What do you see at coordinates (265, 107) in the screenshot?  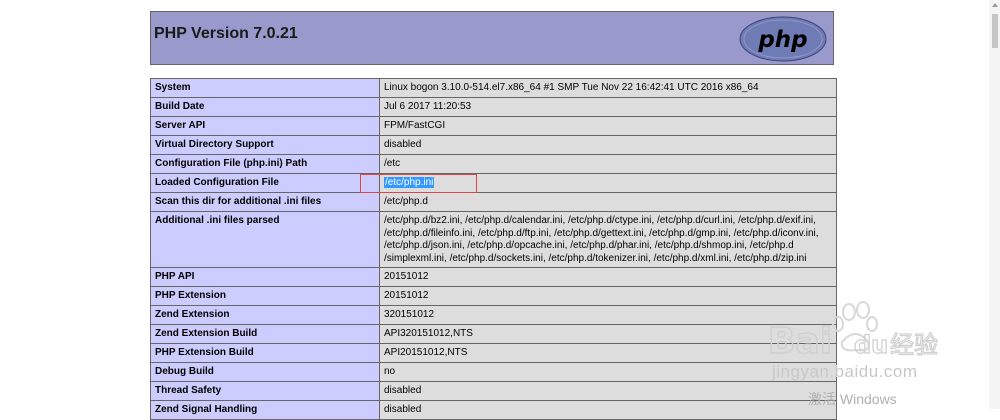 I see `row-label: Build Date` at bounding box center [265, 107].